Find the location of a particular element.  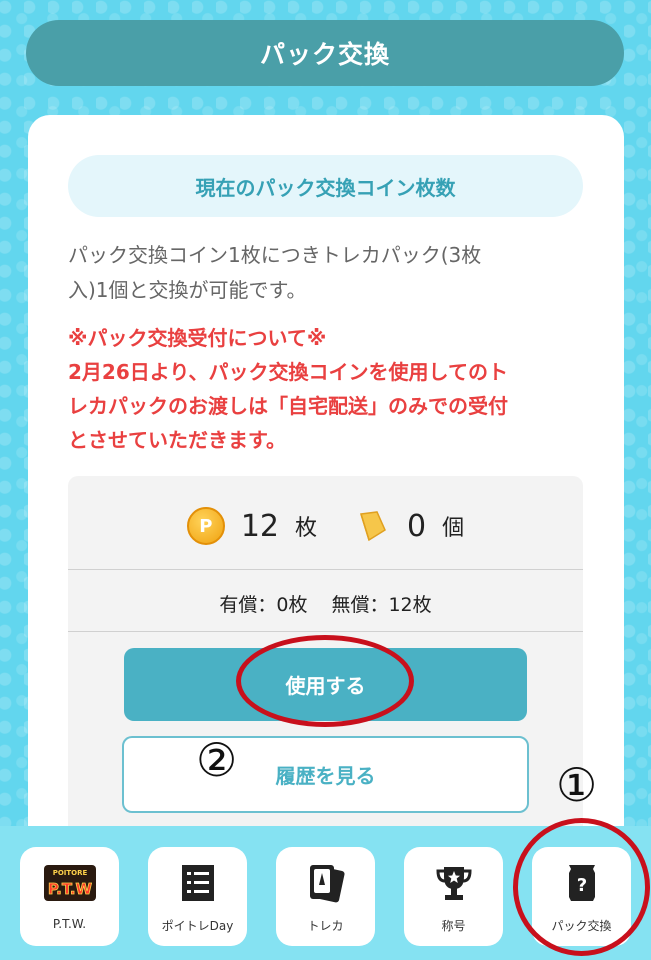

nav-label: ポイトレDay is located at coordinates (197, 926).